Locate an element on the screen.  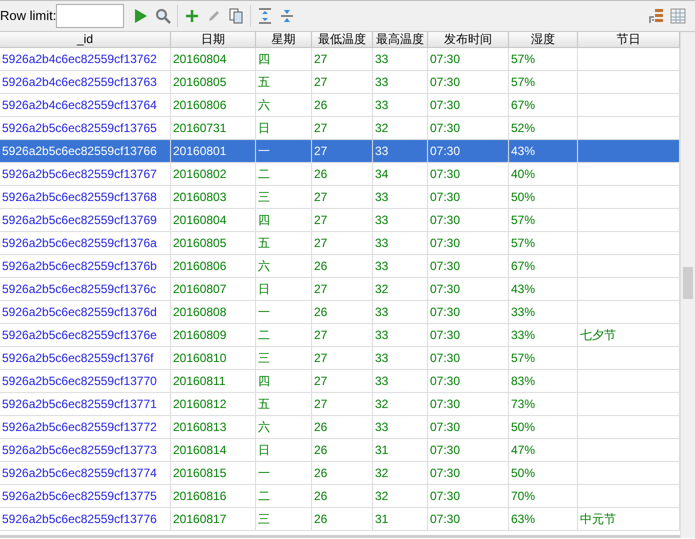
row-limit-label: Row limit: is located at coordinates (28, 16).